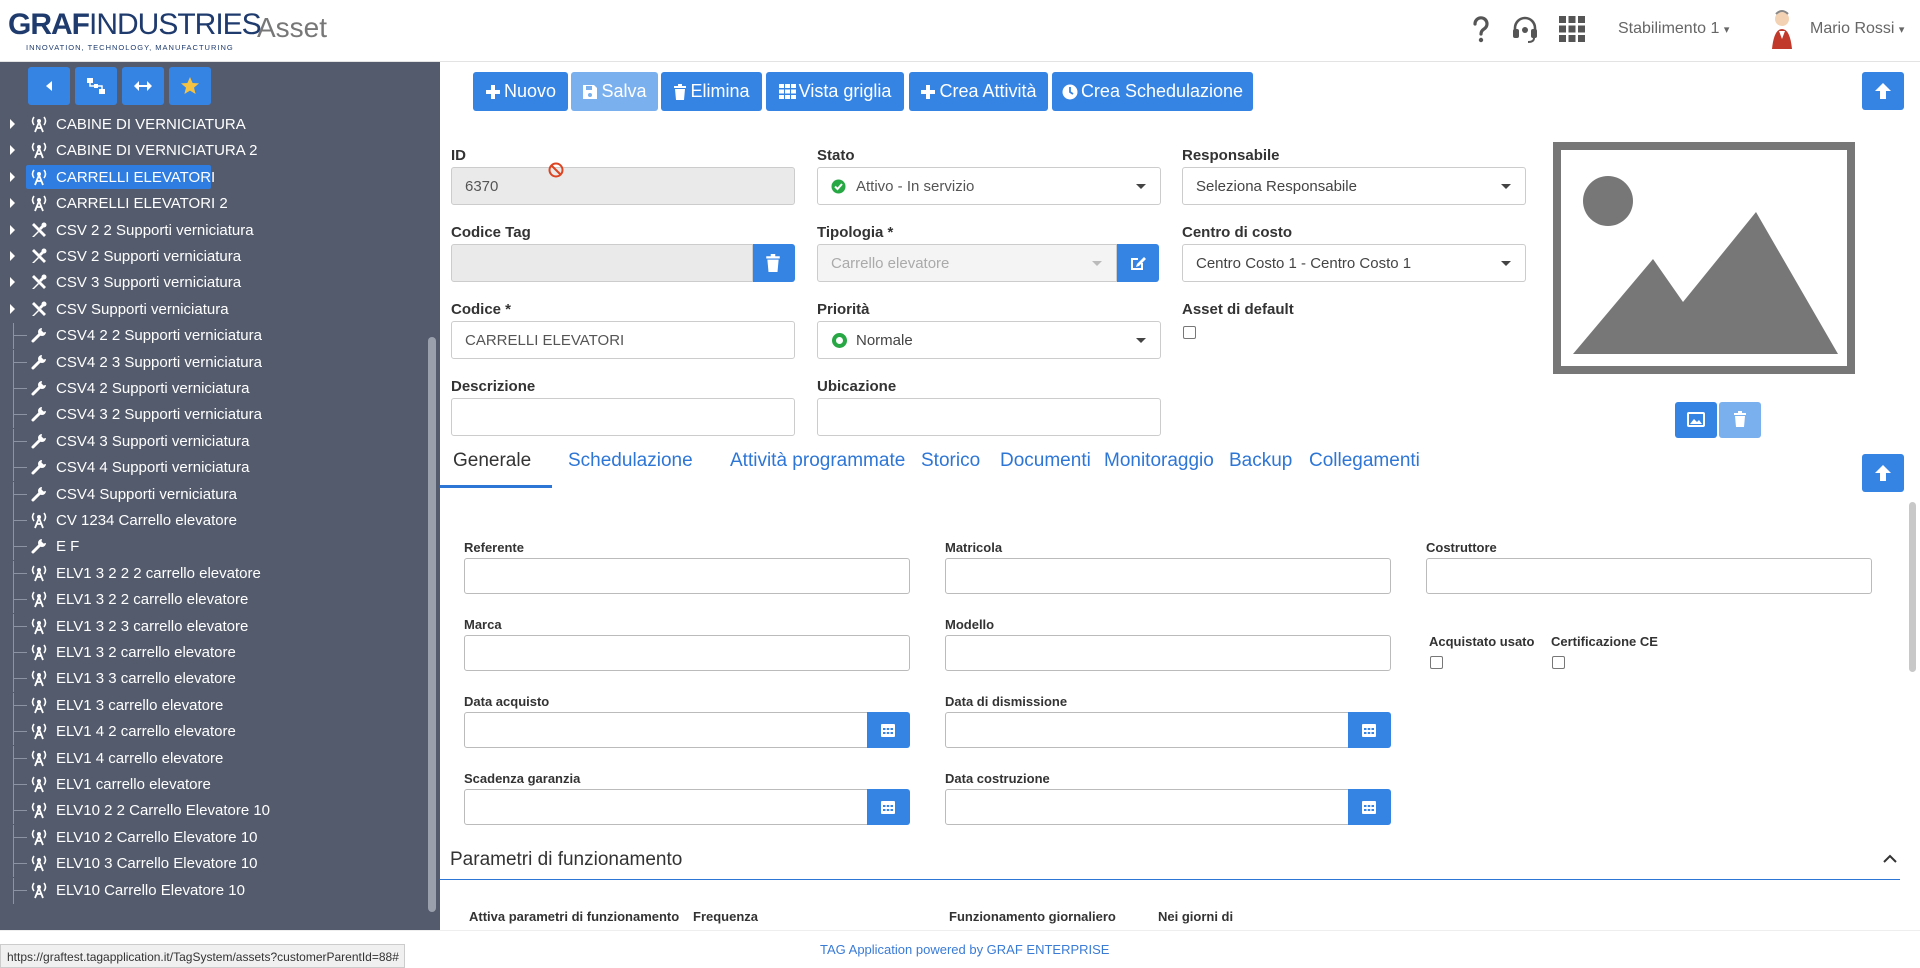 This screenshot has width=1920, height=968. Describe the element at coordinates (1147, 730) in the screenshot. I see `decommission-date-input` at that location.